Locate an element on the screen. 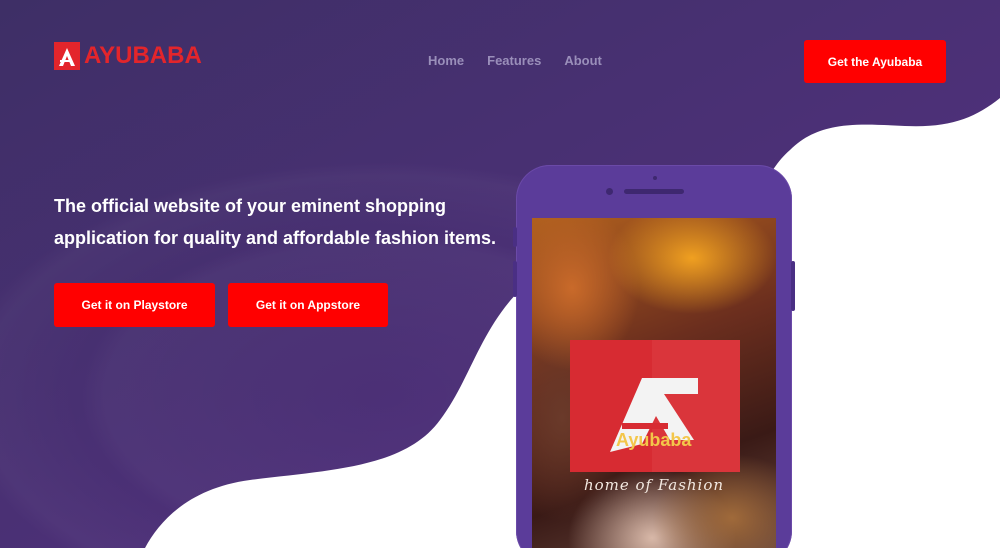  get-app-button: Get the Ayubaba is located at coordinates (875, 61).